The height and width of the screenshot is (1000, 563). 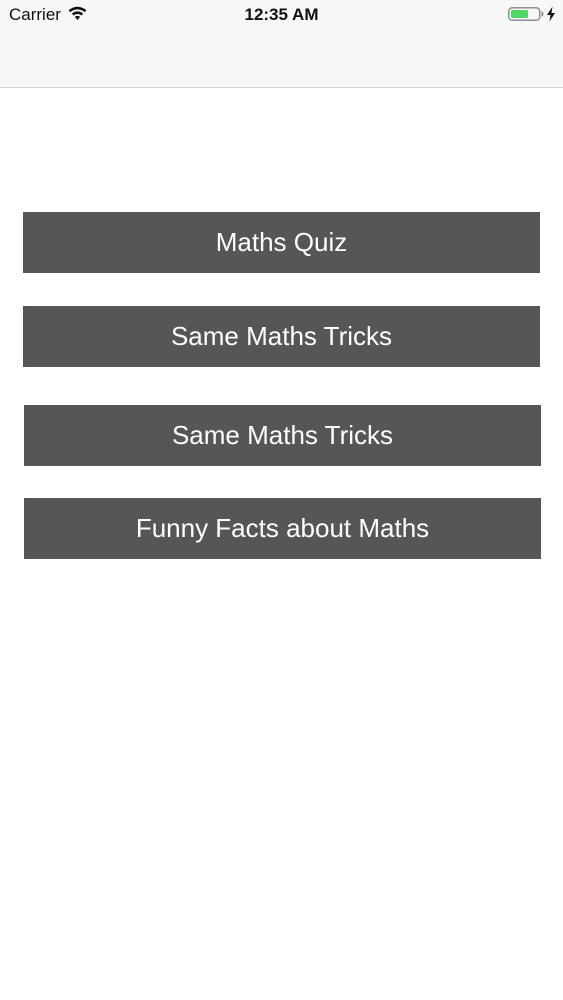 I want to click on battery-icon, so click(x=526, y=14).